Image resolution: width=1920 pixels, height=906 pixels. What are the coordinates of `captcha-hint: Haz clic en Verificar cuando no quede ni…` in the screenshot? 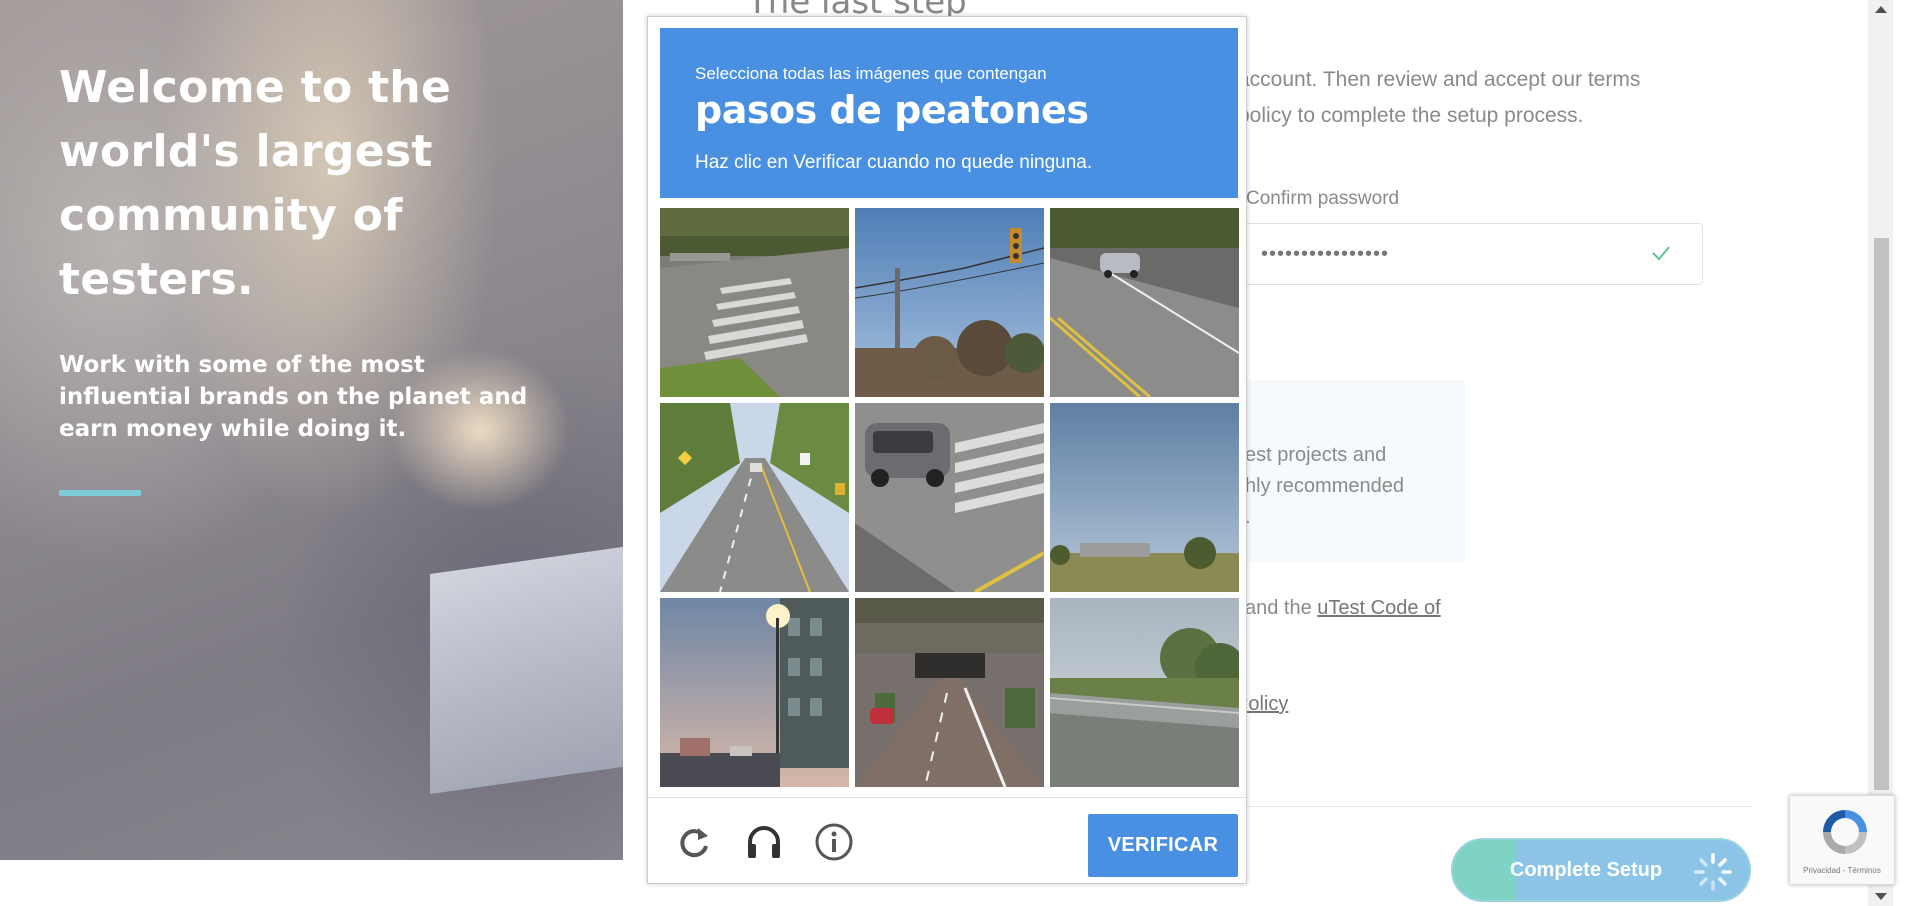 It's located at (894, 162).